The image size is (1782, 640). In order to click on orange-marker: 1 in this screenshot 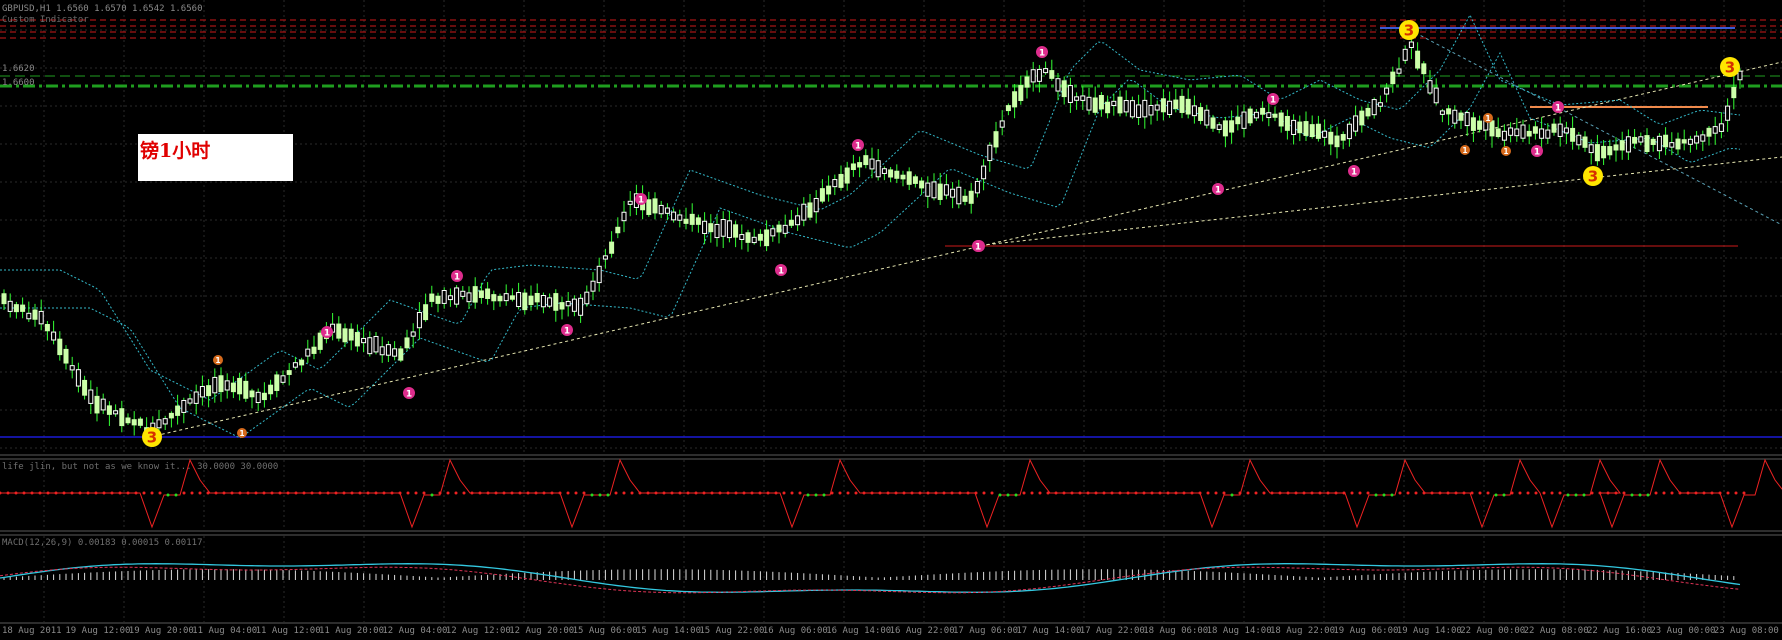, I will do `click(1488, 118)`.